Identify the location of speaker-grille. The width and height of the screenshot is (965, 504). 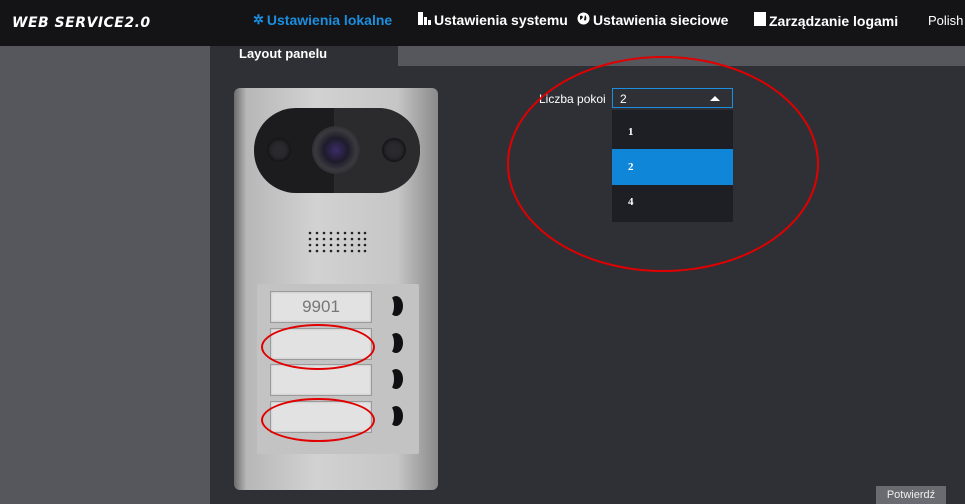
(337, 242).